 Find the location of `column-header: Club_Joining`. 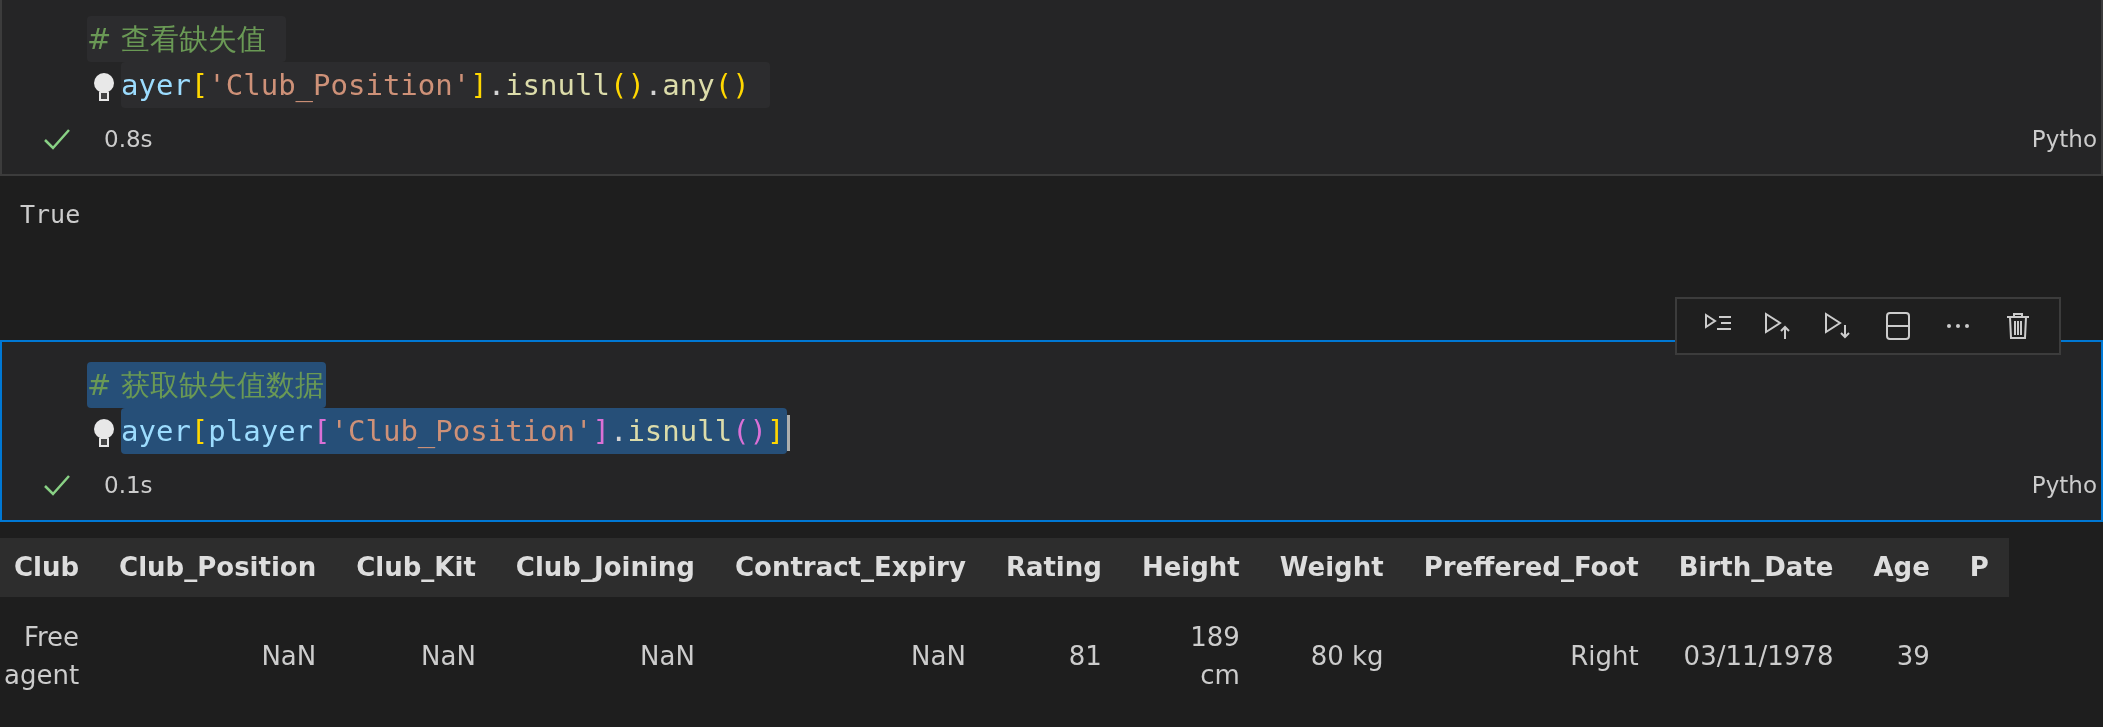

column-header: Club_Joining is located at coordinates (605, 567).